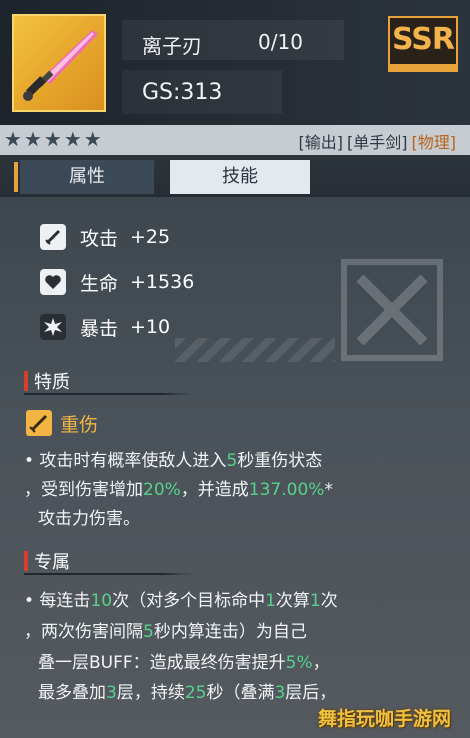  Describe the element at coordinates (184, 663) in the screenshot. I see `exclusive-desc-line: 叠一层BUFF：造成最终伤害提升5%，` at that location.